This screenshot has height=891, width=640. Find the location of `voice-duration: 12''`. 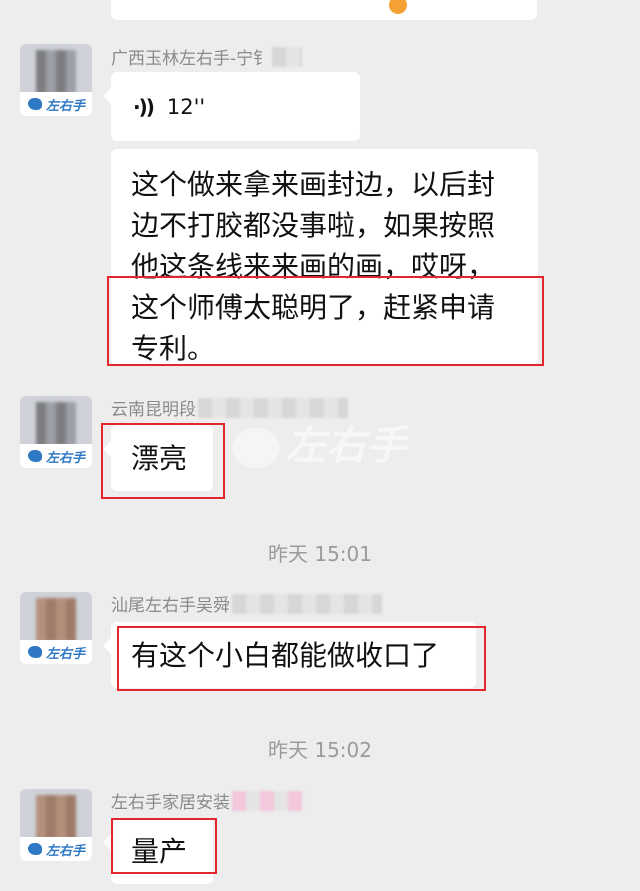

voice-duration: 12'' is located at coordinates (186, 106).